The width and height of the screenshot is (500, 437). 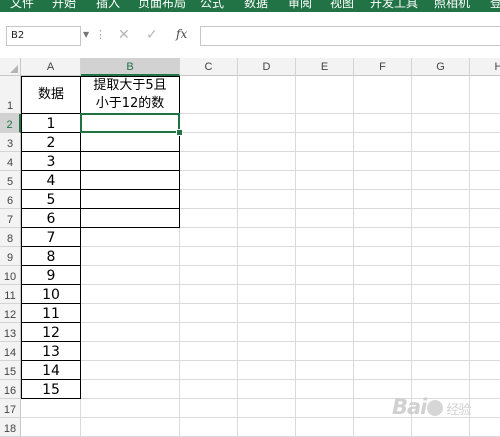 I want to click on cell-d8, so click(x=267, y=237).